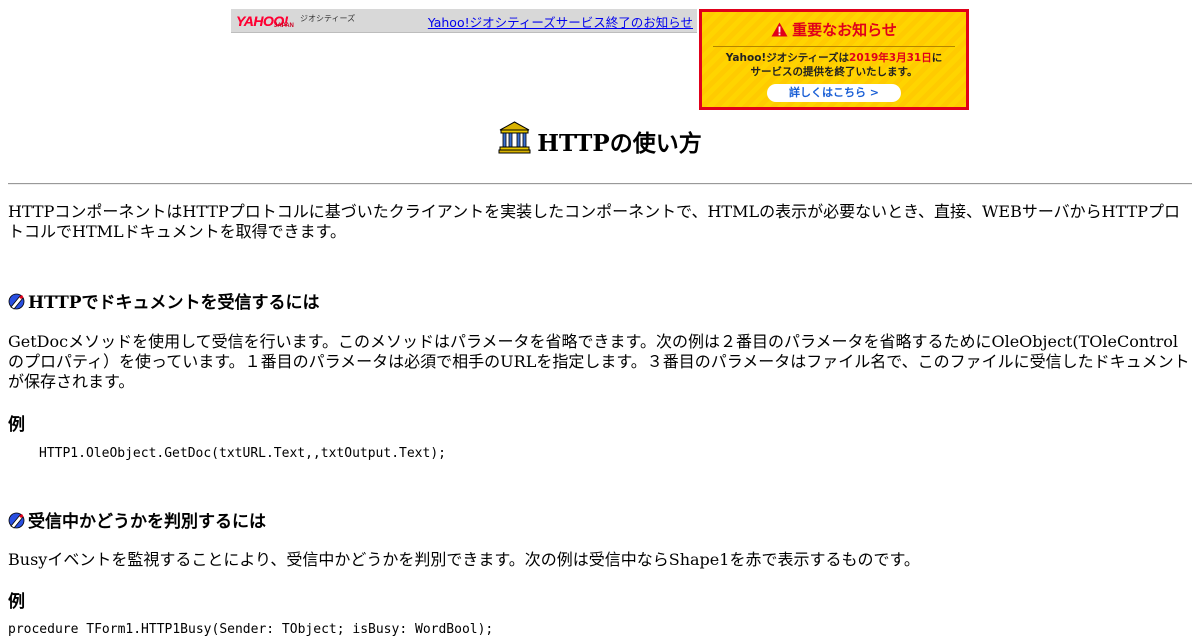 This screenshot has height=637, width=1200. I want to click on notice-title: 重要なお知らせ, so click(844, 30).